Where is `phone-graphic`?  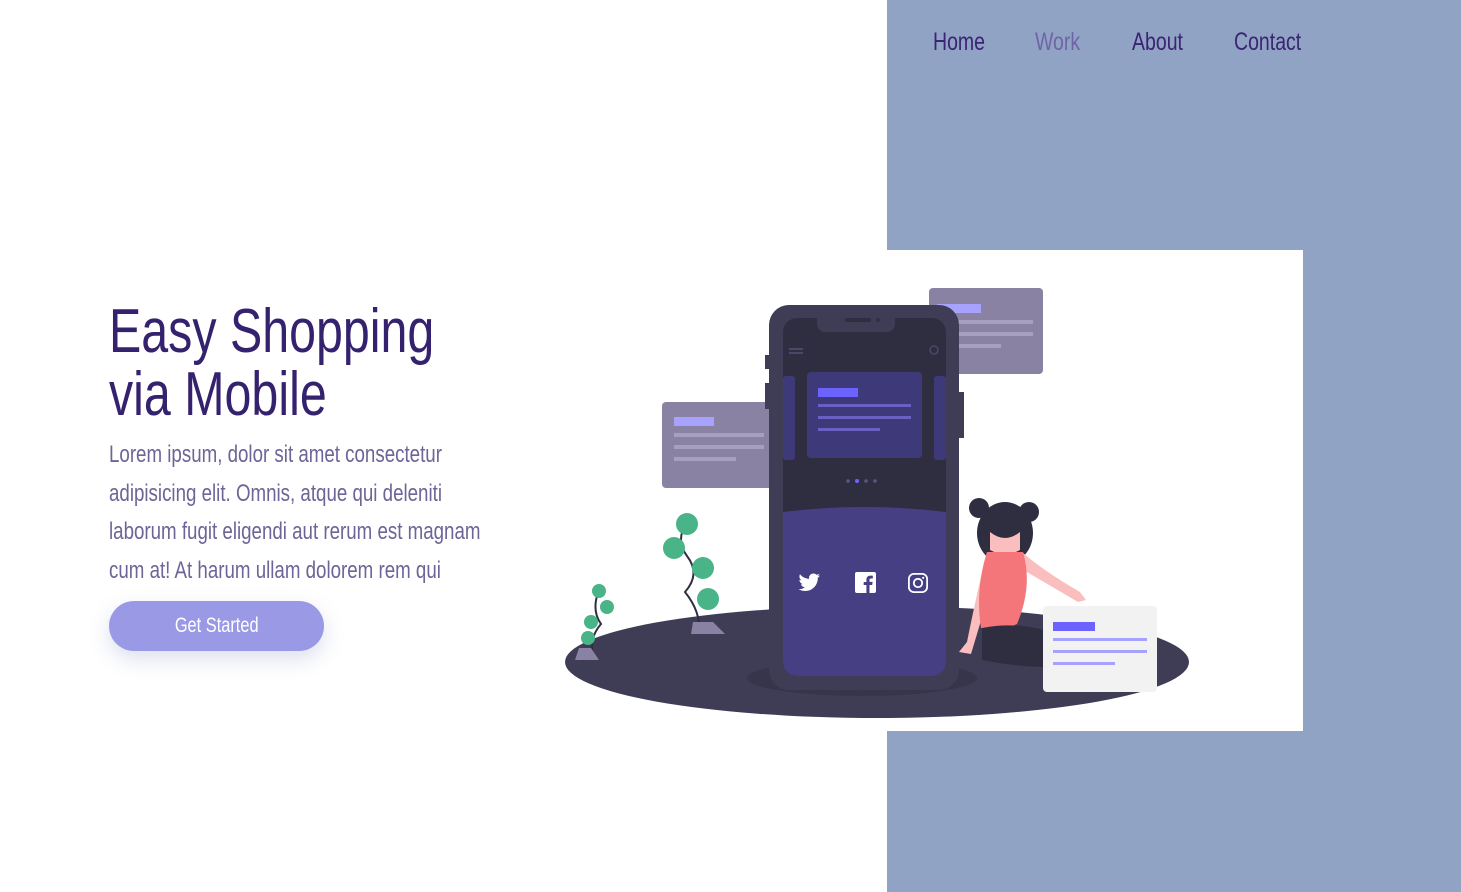 phone-graphic is located at coordinates (864, 497).